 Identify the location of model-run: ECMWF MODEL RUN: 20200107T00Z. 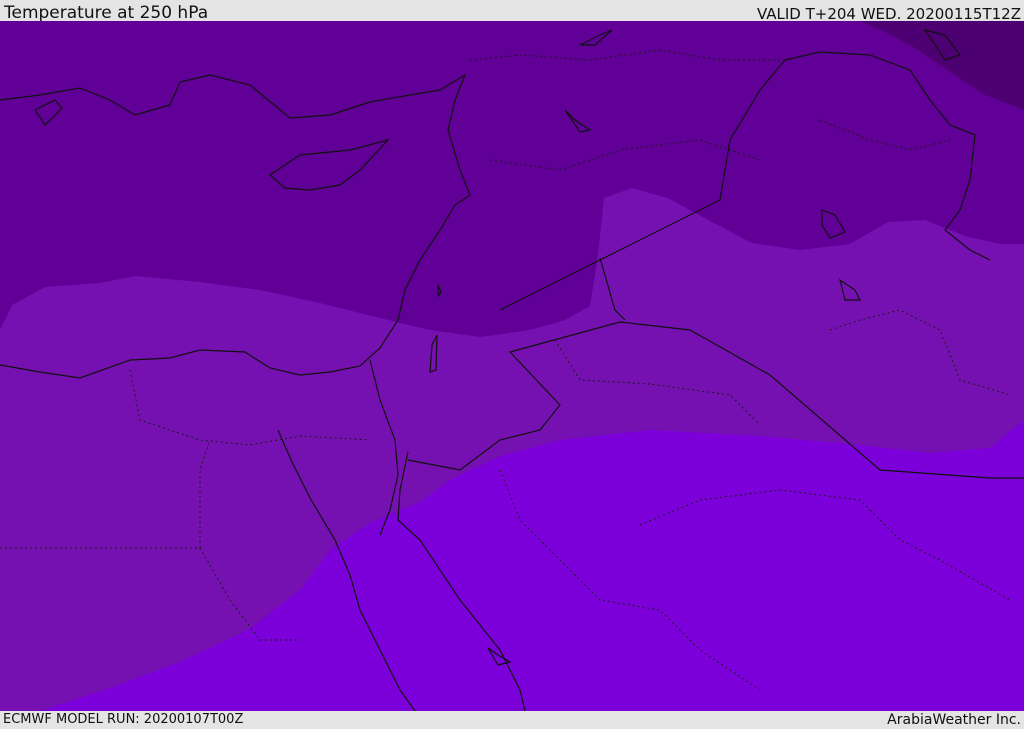
(123, 719).